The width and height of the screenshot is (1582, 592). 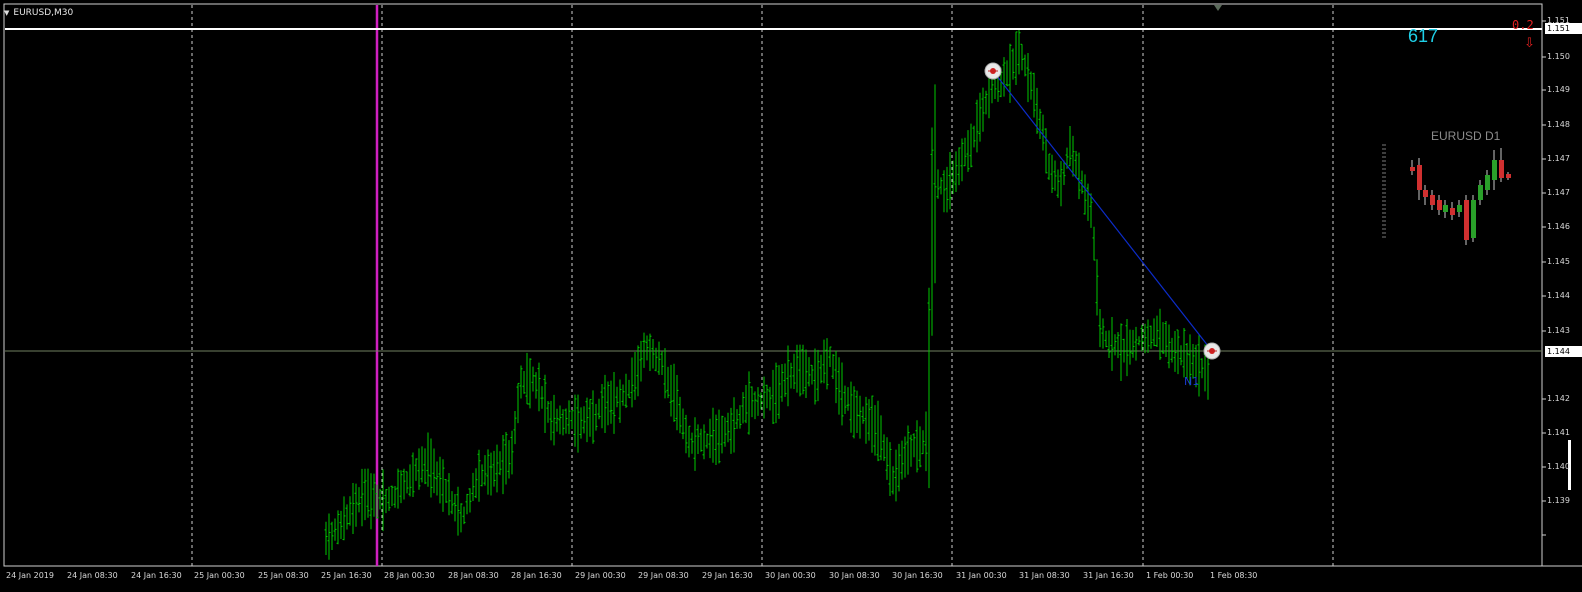 I want to click on time-axis-label: 30 Jan 08:30, so click(x=854, y=575).